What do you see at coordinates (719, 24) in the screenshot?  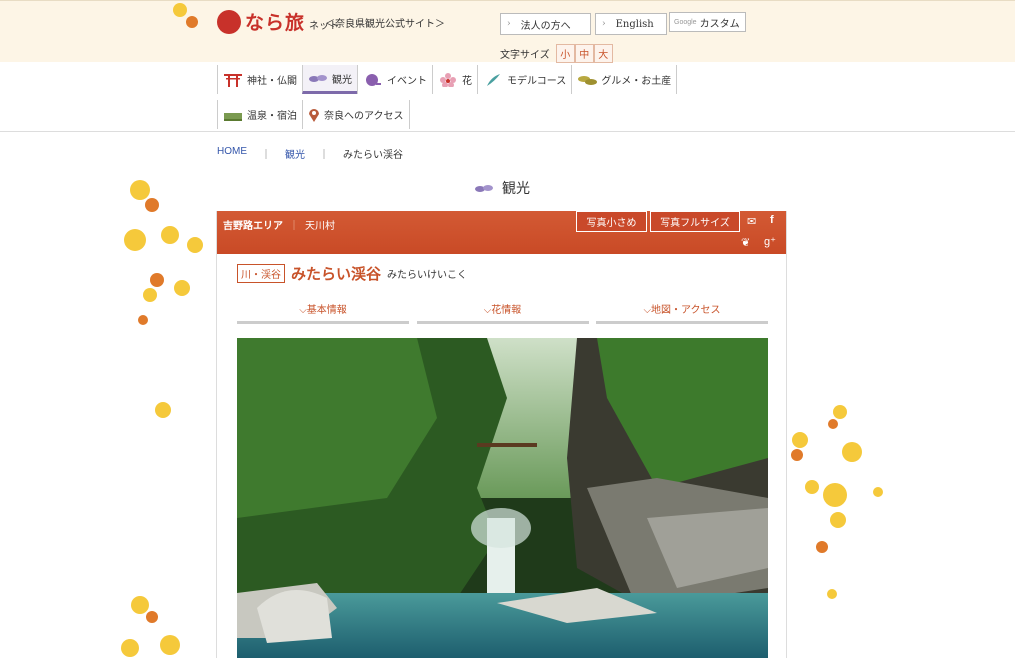 I see `search-label: カスタム` at bounding box center [719, 24].